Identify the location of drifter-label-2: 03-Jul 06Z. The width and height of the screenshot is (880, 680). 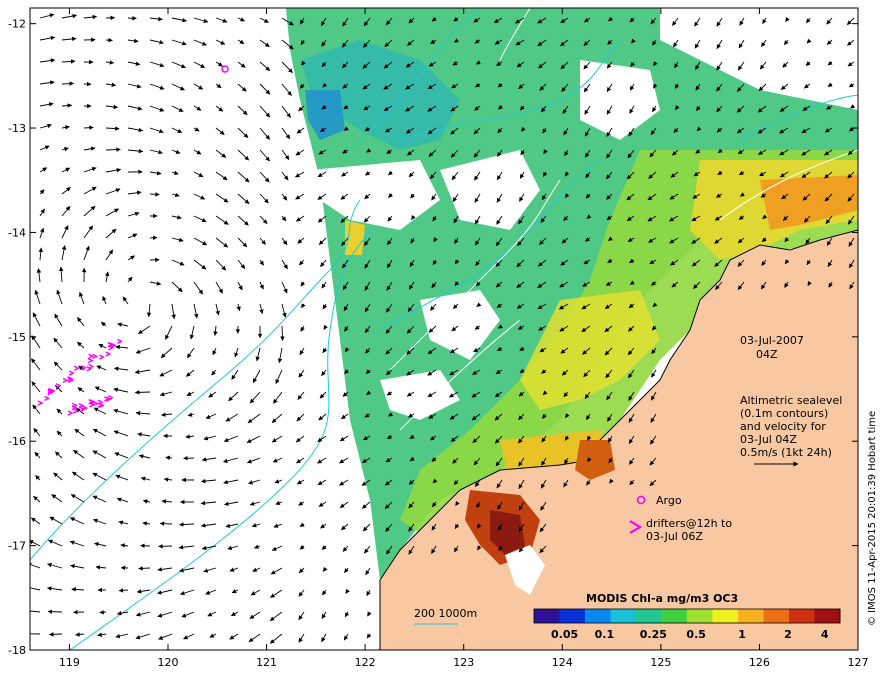
(674, 536).